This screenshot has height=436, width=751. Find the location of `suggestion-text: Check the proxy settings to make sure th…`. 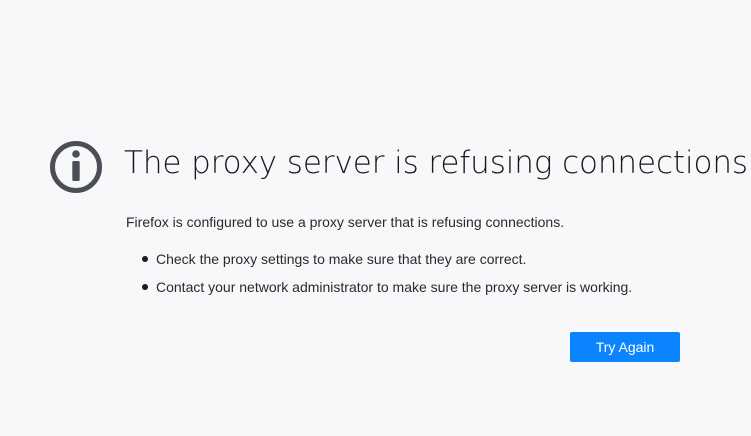

suggestion-text: Check the proxy settings to make sure th… is located at coordinates (341, 259).